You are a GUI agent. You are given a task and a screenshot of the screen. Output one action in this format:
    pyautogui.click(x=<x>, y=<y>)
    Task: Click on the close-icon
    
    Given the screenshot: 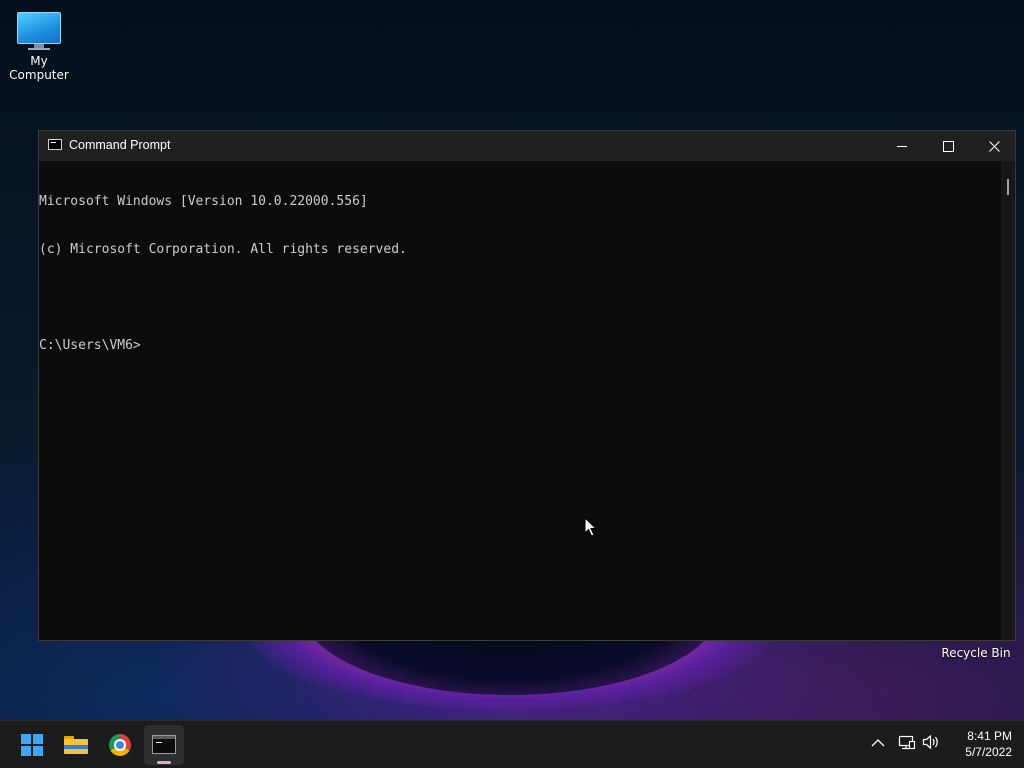 What is the action you would take?
    pyautogui.click(x=994, y=146)
    